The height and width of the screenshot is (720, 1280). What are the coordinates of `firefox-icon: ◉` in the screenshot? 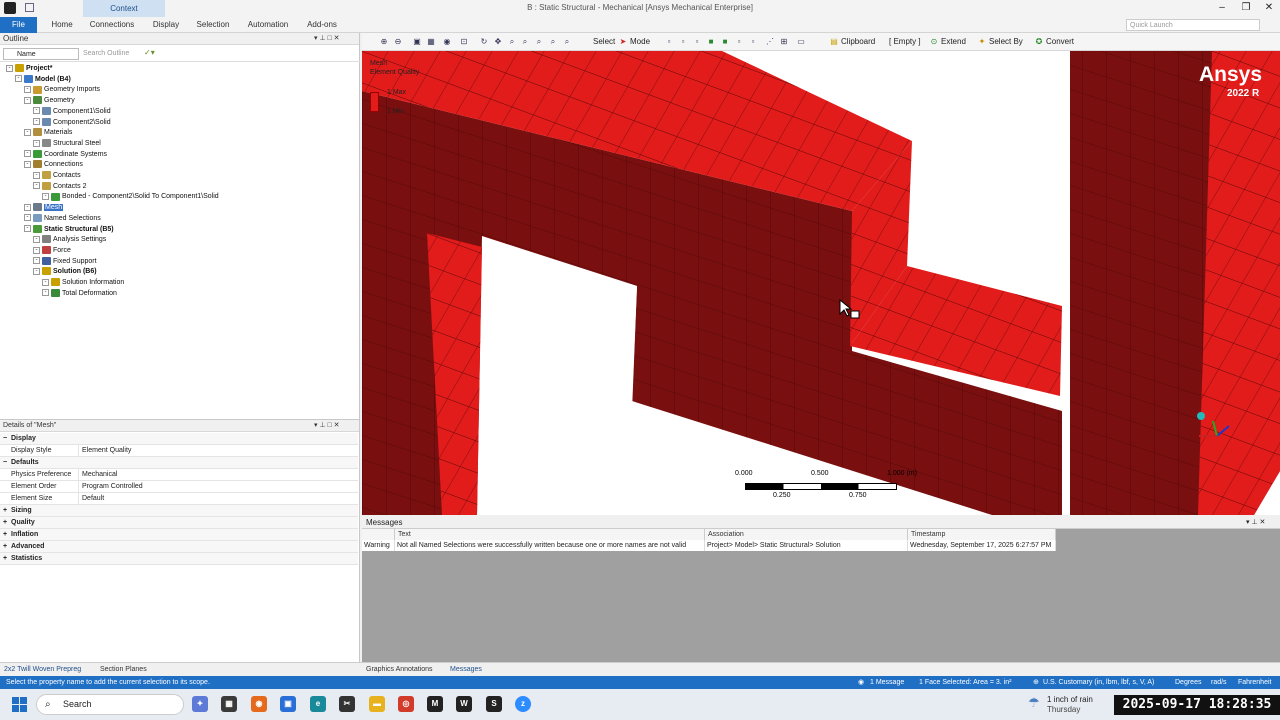 It's located at (259, 704).